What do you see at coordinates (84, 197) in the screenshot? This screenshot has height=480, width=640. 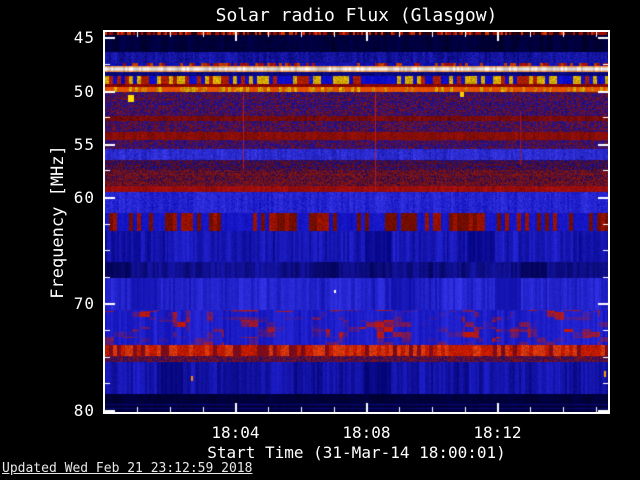 I see `y-tick-label: 60` at bounding box center [84, 197].